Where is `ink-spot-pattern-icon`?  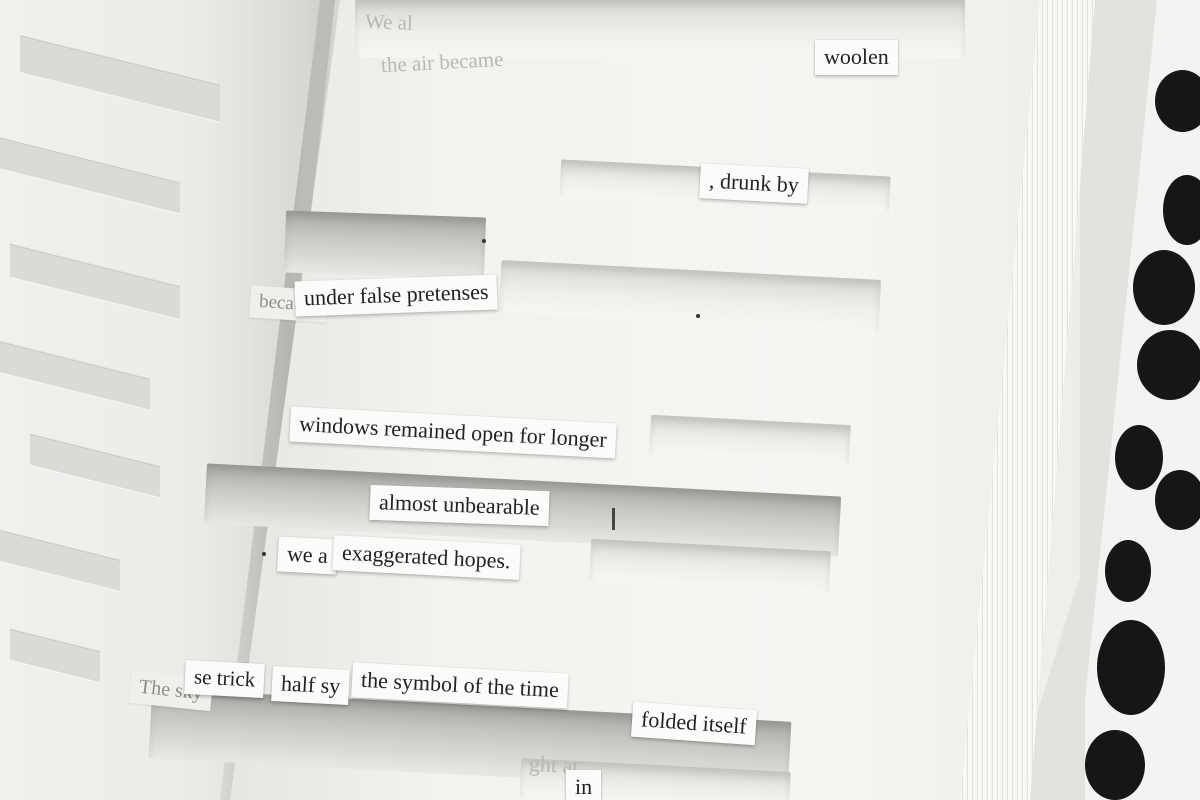
ink-spot-pattern-icon is located at coordinates (1142, 400).